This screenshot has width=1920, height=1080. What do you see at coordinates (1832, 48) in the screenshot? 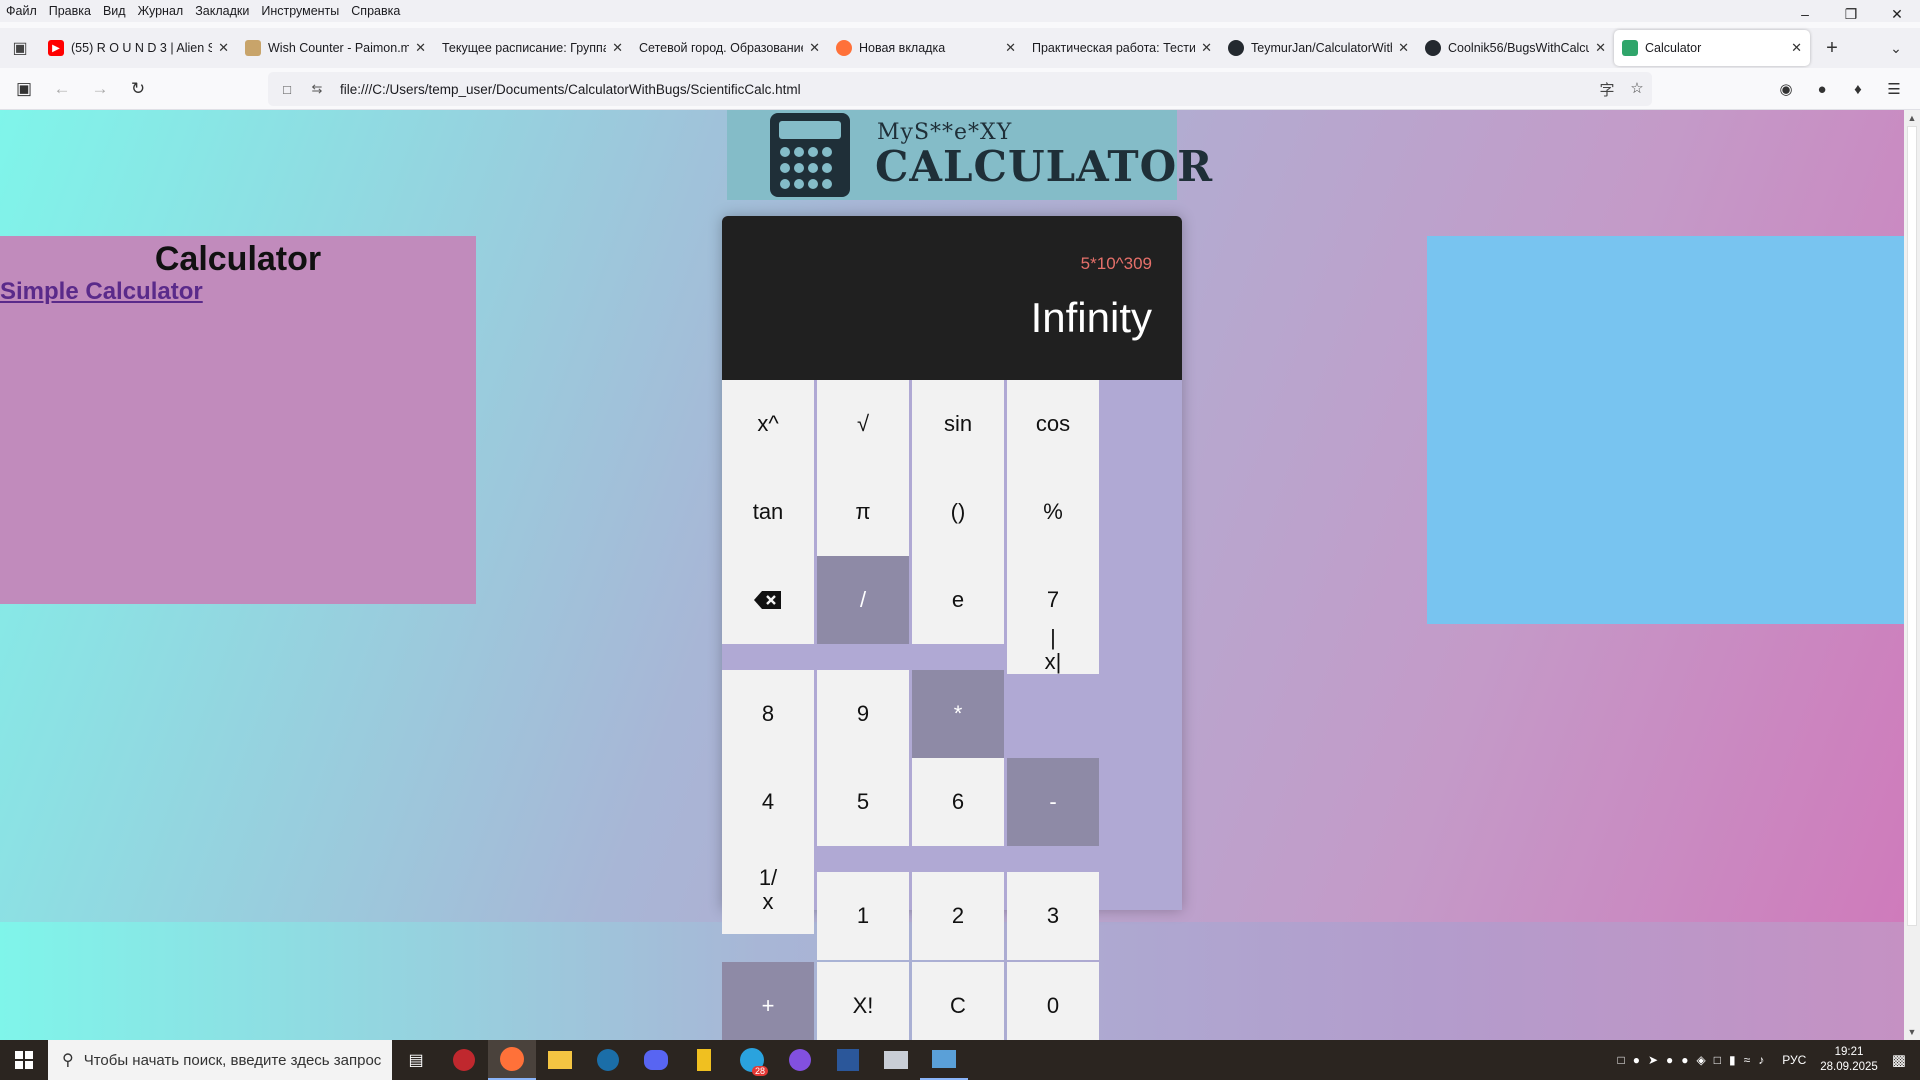
I see `new-tab-icon: +` at bounding box center [1832, 48].